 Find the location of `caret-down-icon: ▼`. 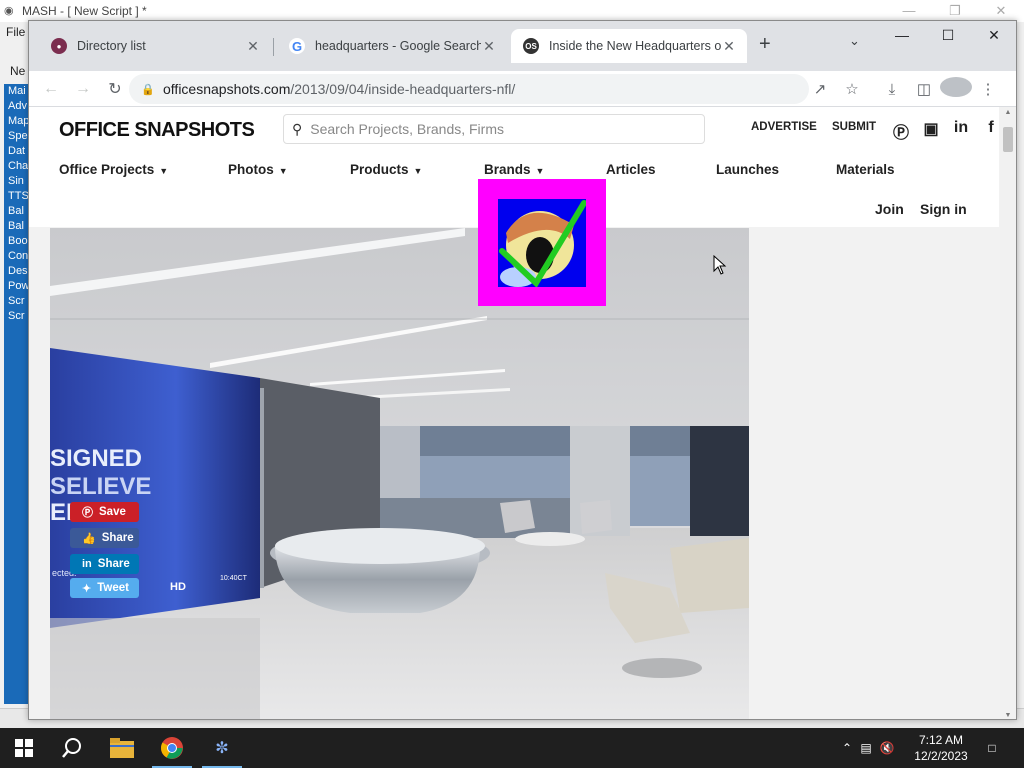

caret-down-icon: ▼ is located at coordinates (418, 171).